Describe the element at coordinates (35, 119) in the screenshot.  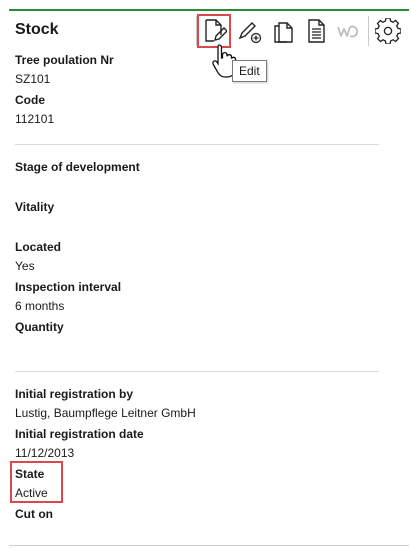
I see `code-value: 112101` at that location.